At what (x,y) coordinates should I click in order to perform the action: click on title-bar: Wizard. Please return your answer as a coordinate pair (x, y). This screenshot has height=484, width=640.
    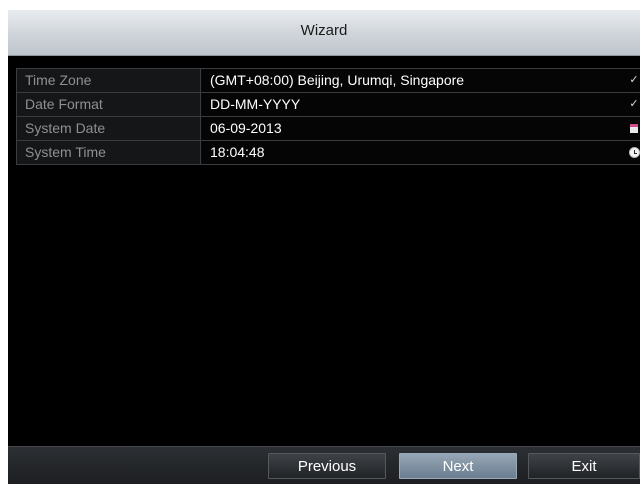
    Looking at the image, I should click on (324, 33).